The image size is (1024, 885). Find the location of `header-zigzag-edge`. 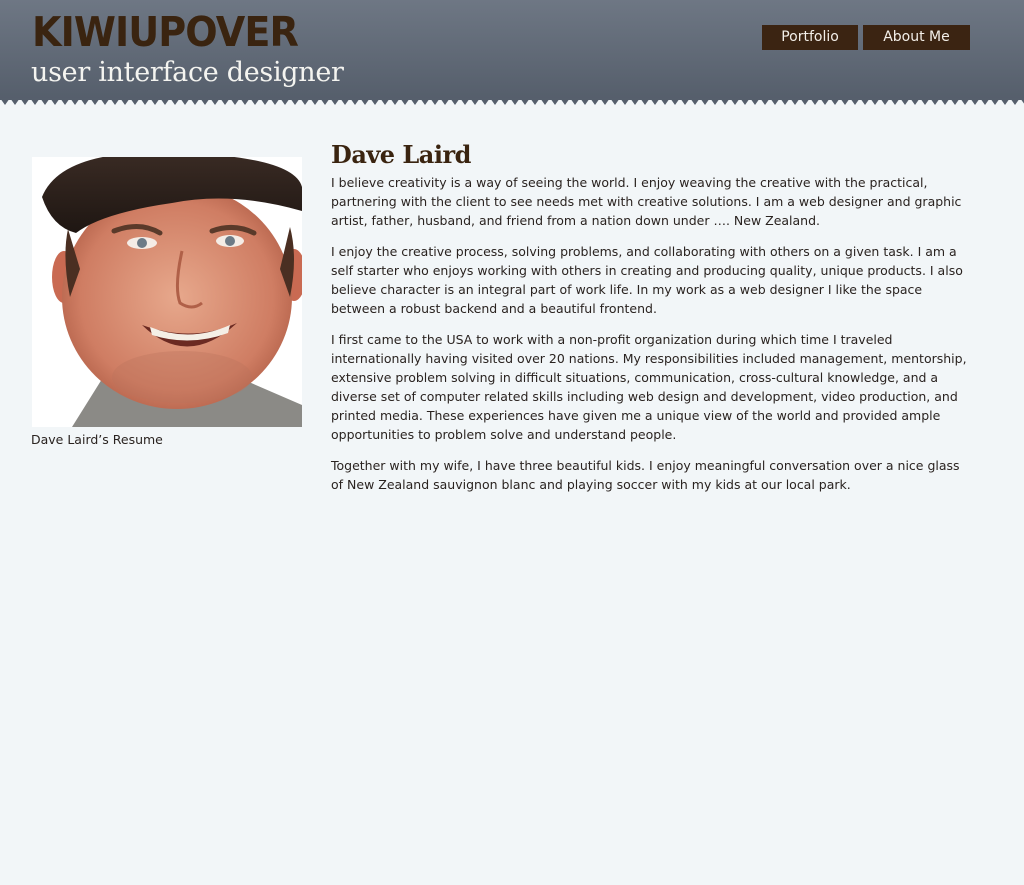

header-zigzag-edge is located at coordinates (512, 103).